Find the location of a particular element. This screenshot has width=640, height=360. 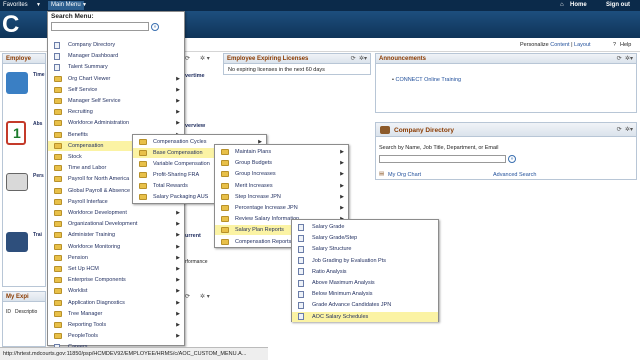

top-navigation-bar: Favorites ▼ Main Menu ▼ ⌂ Home Sign out is located at coordinates (320, 5).